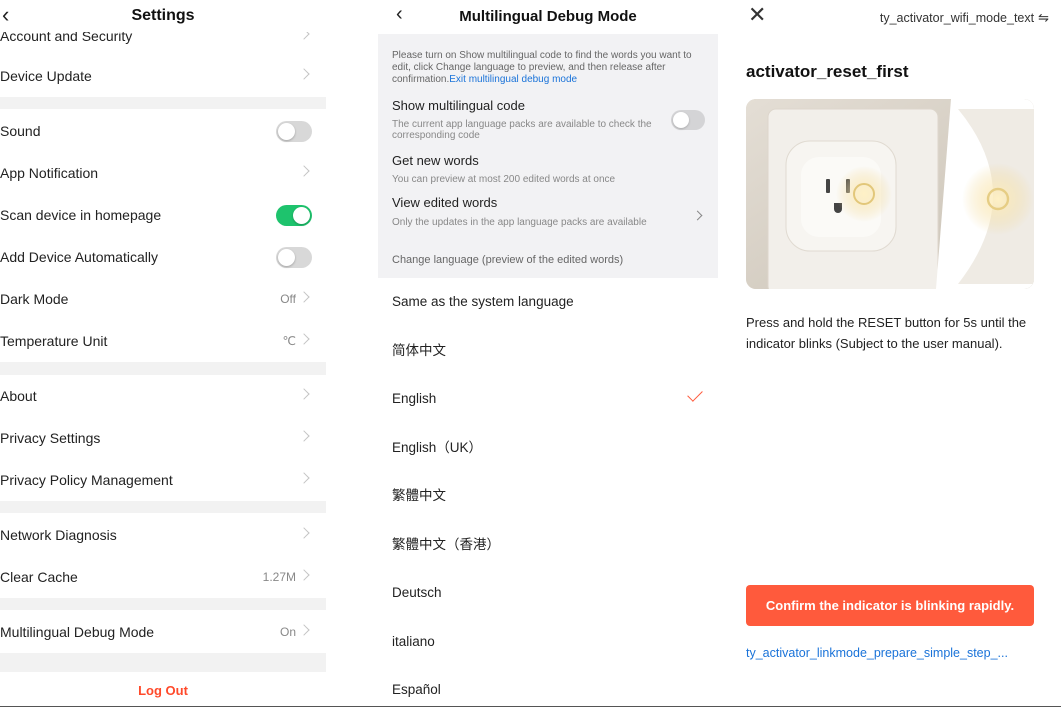 This screenshot has height=707, width=1061. I want to click on settings-row-label: About, so click(18, 396).